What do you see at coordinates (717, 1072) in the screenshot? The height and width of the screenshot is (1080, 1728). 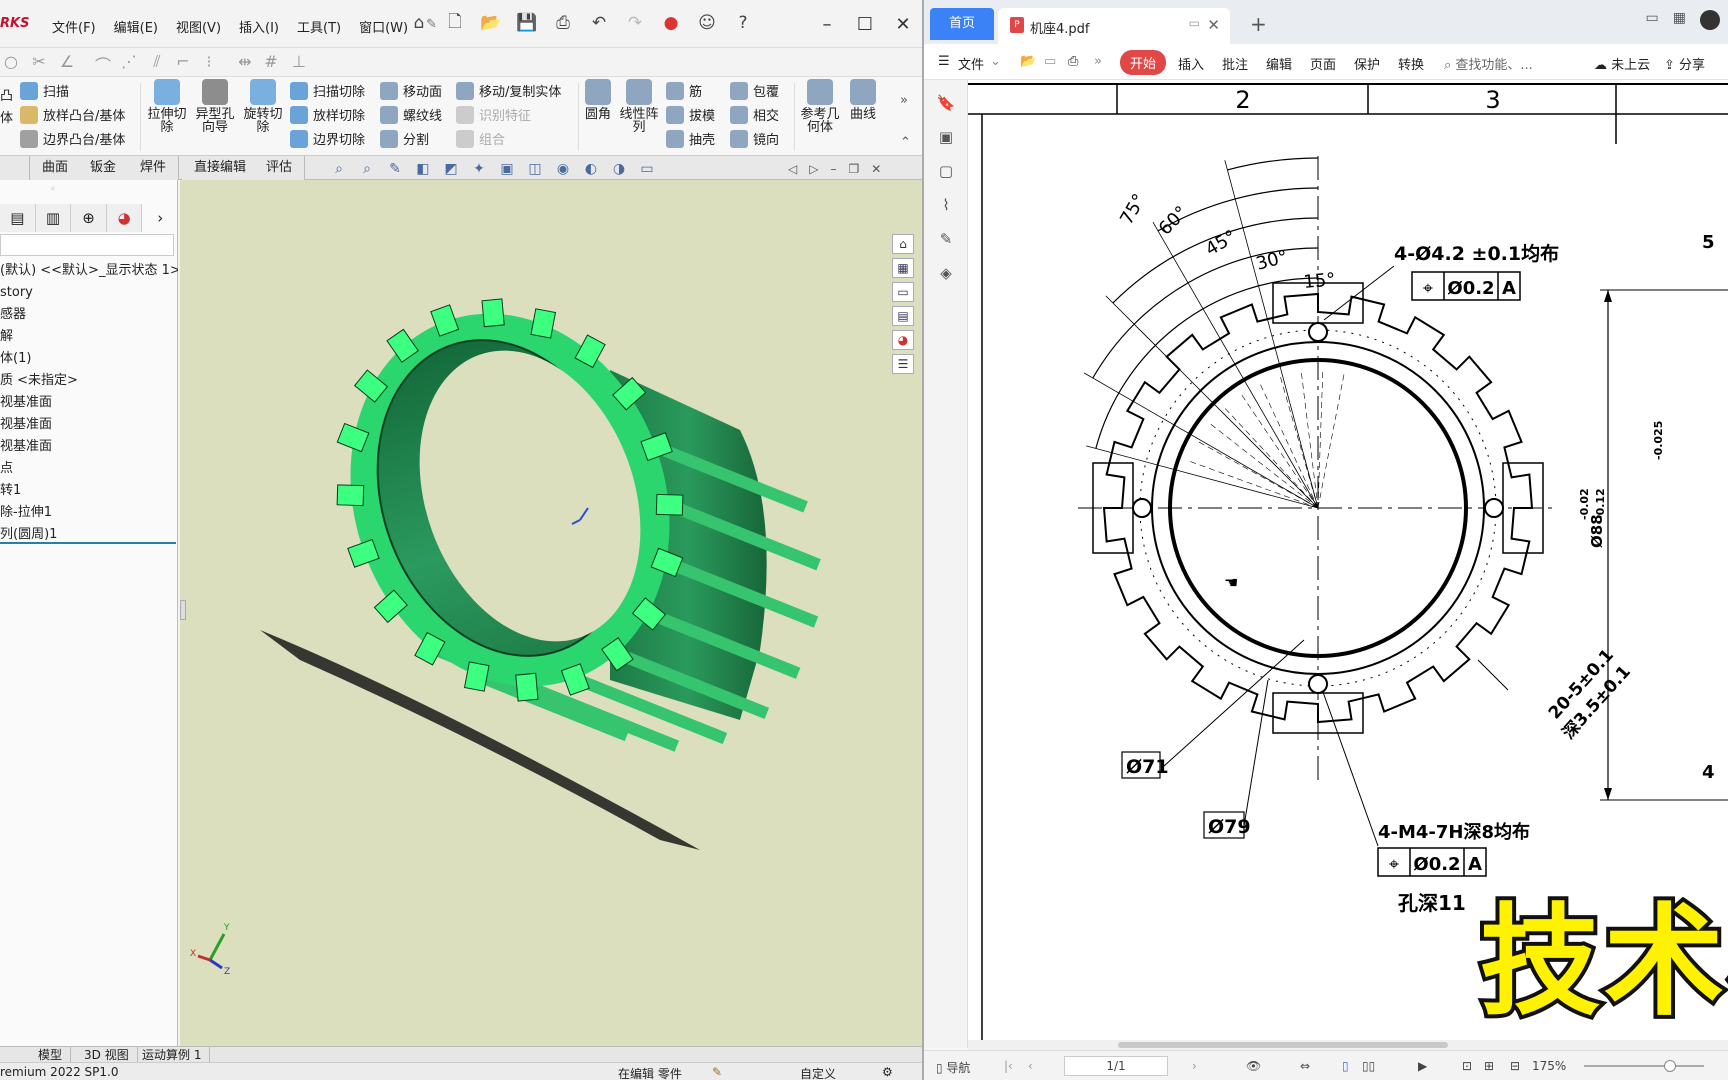 I see `rebuild-icon: ✎` at bounding box center [717, 1072].